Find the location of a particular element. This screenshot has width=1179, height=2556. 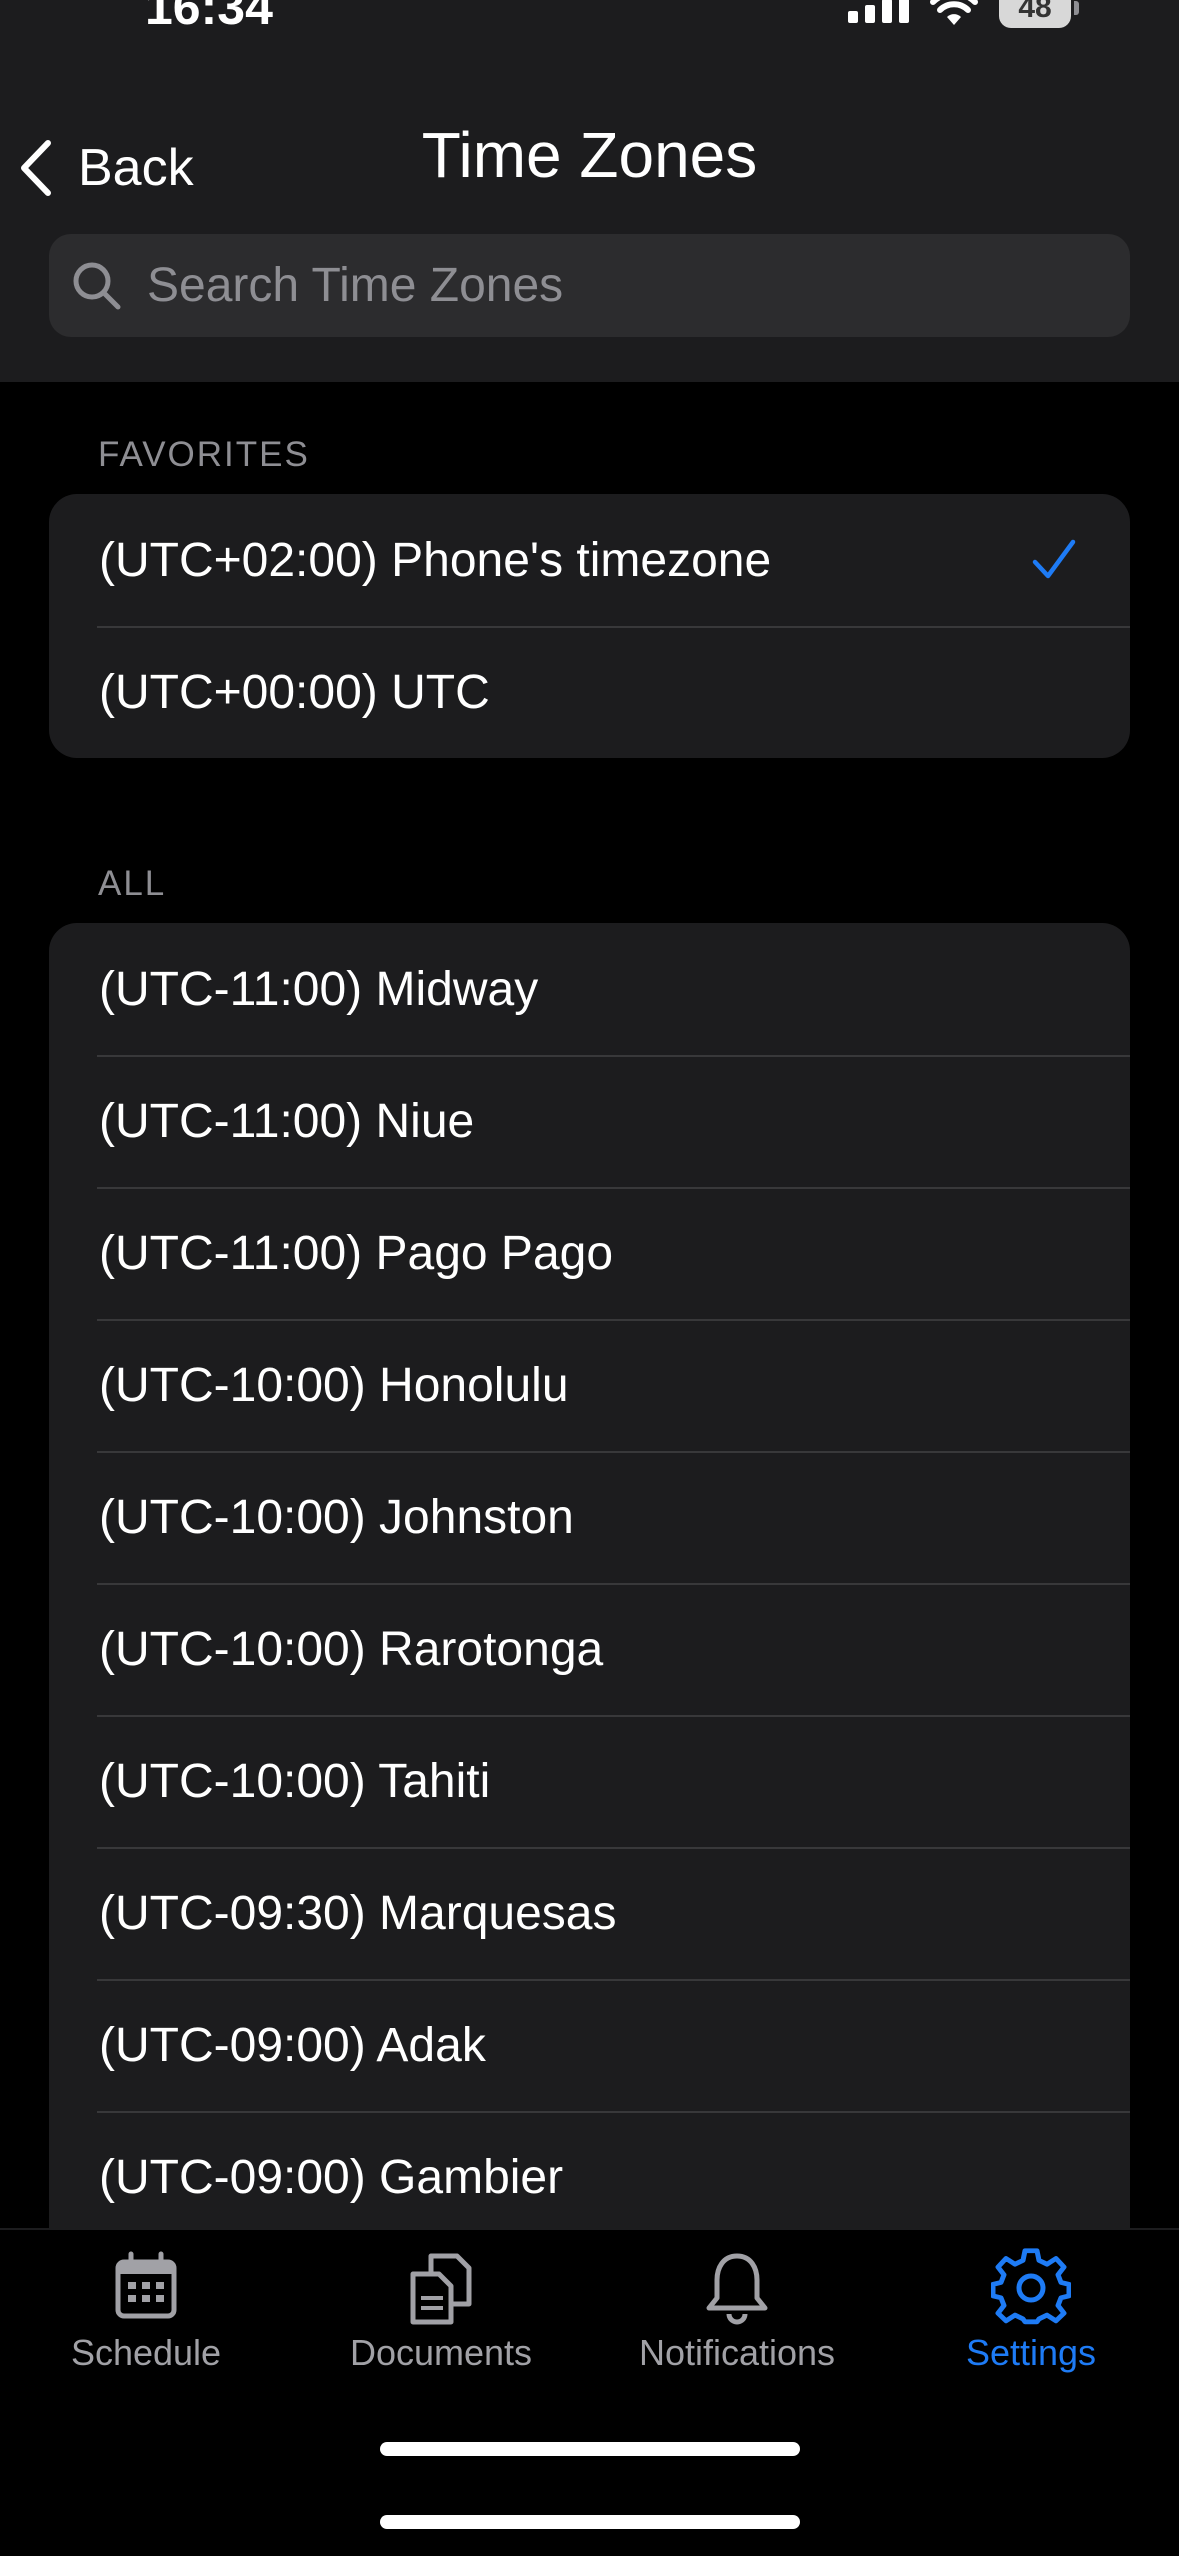

gear-icon is located at coordinates (1031, 2286).